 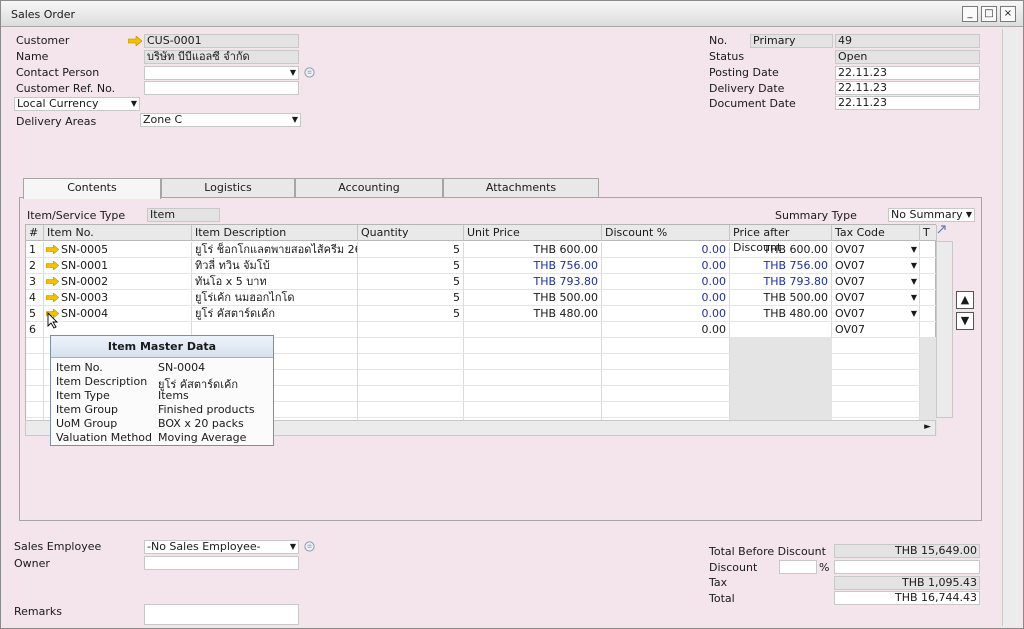 What do you see at coordinates (35, 266) in the screenshot?
I see `grid-cell-n: 2` at bounding box center [35, 266].